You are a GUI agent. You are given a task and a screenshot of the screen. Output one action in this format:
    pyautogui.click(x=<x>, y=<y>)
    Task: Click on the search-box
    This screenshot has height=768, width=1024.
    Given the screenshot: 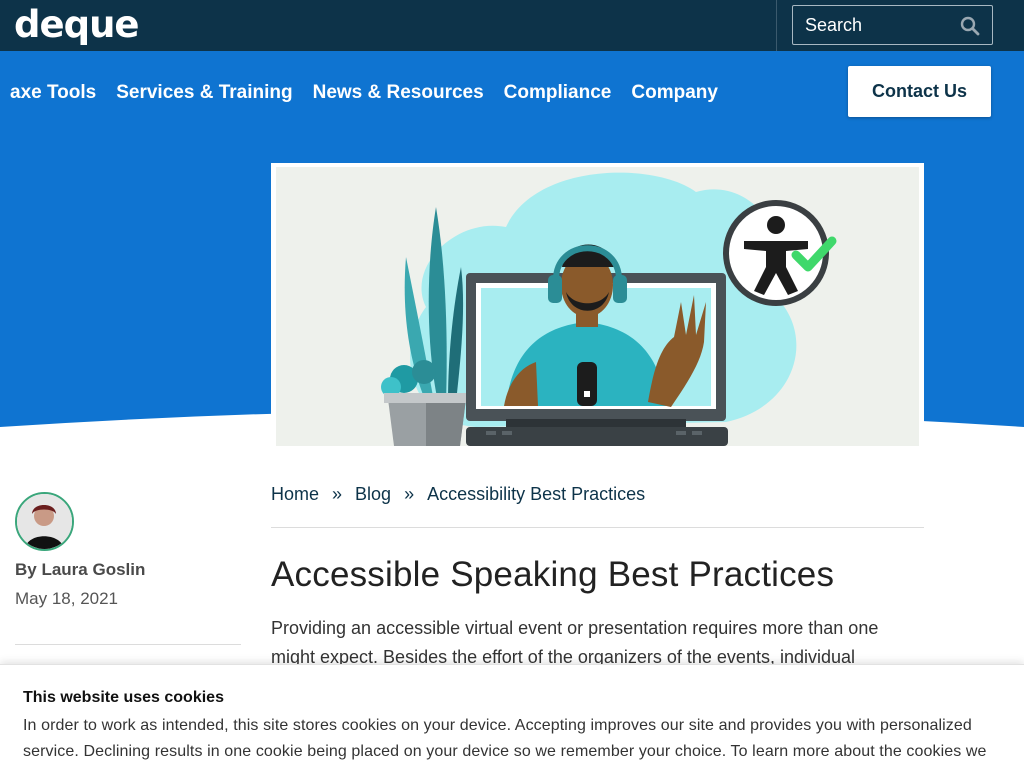 What is the action you would take?
    pyautogui.click(x=892, y=25)
    